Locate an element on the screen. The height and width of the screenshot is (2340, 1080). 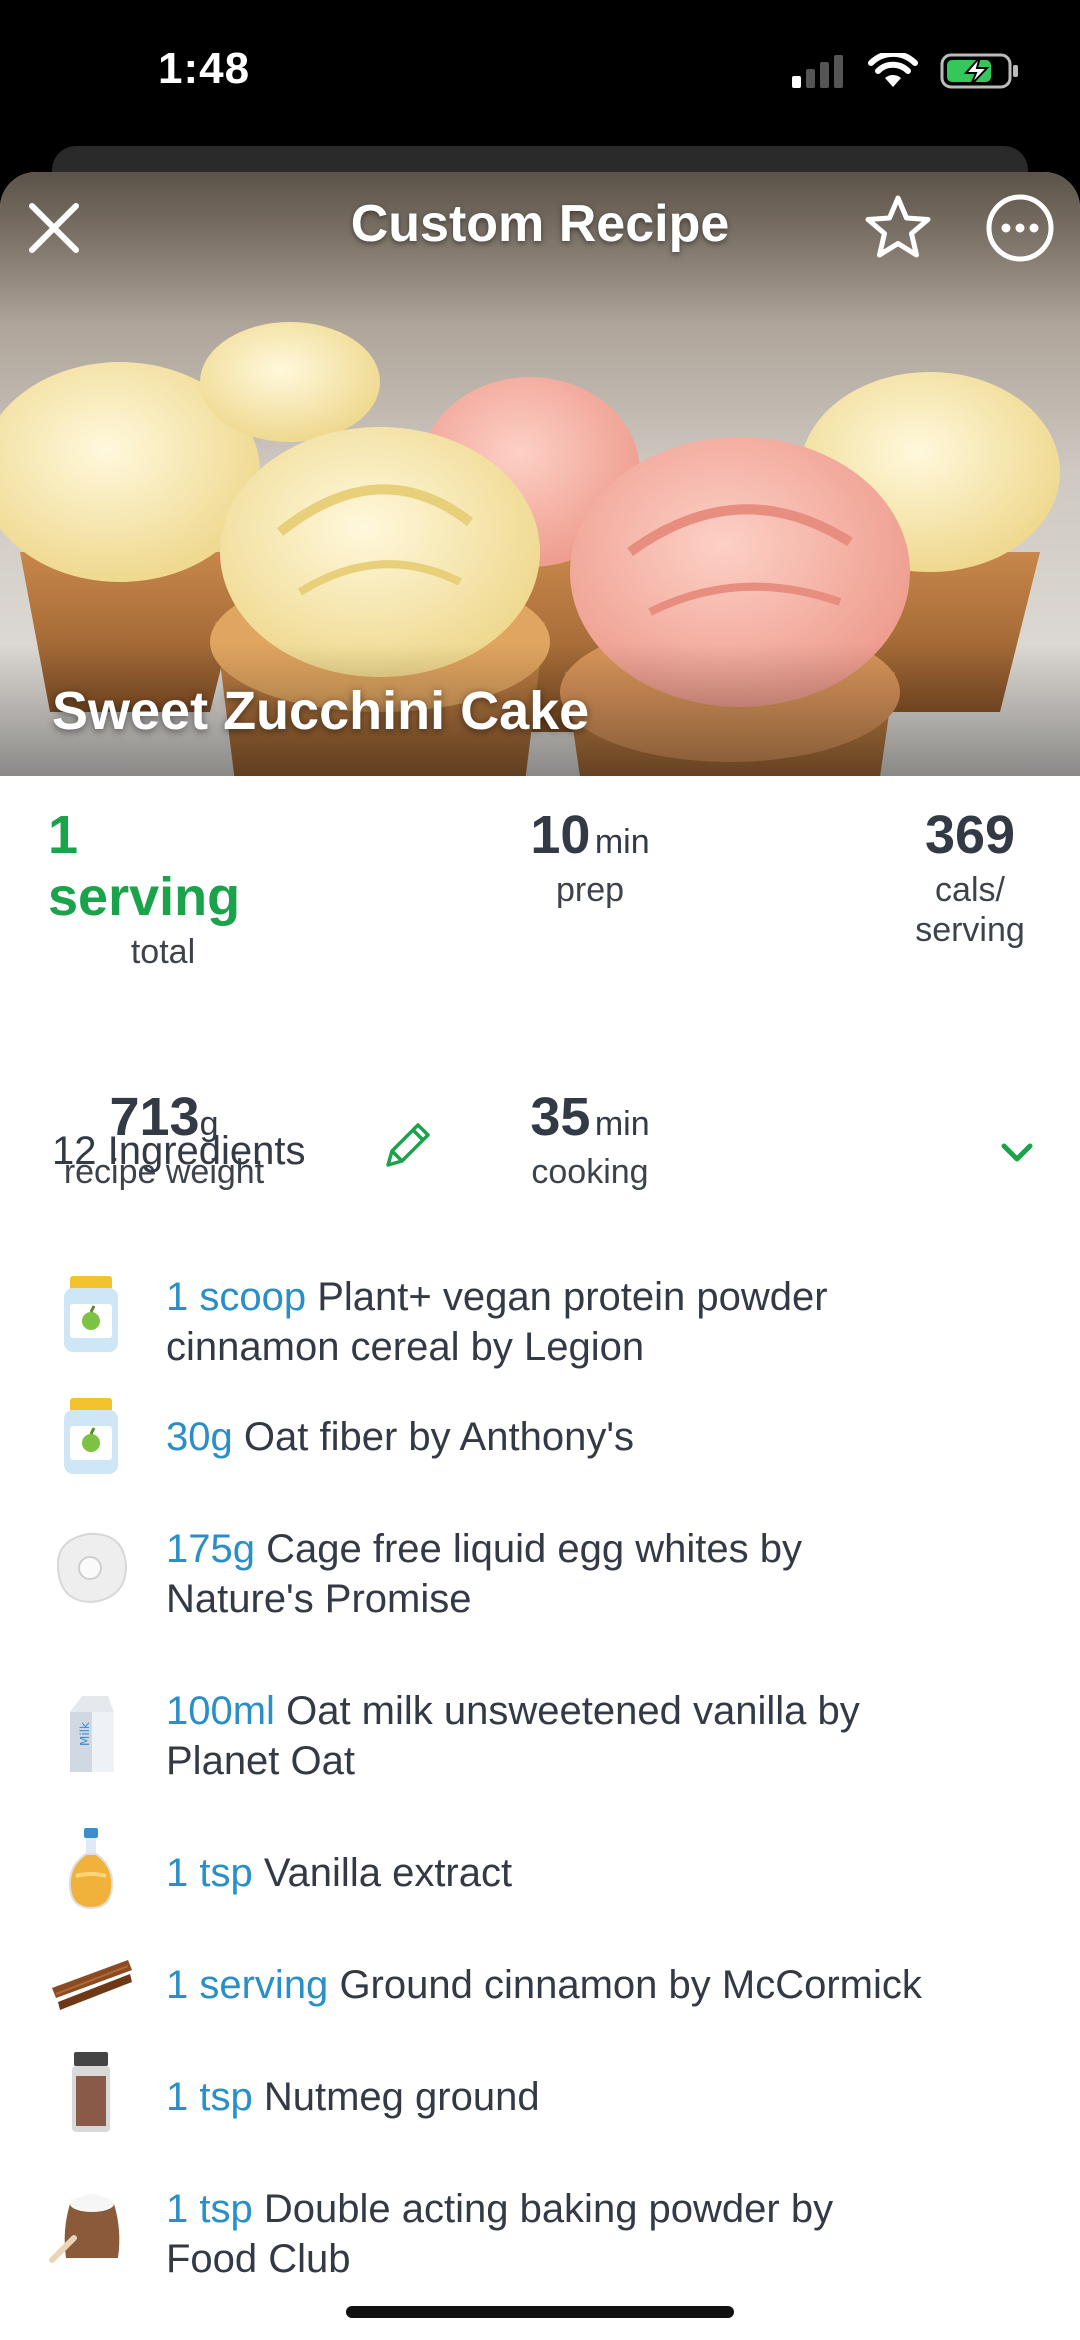
edit-ingredients-button is located at coordinates (406, 1147).